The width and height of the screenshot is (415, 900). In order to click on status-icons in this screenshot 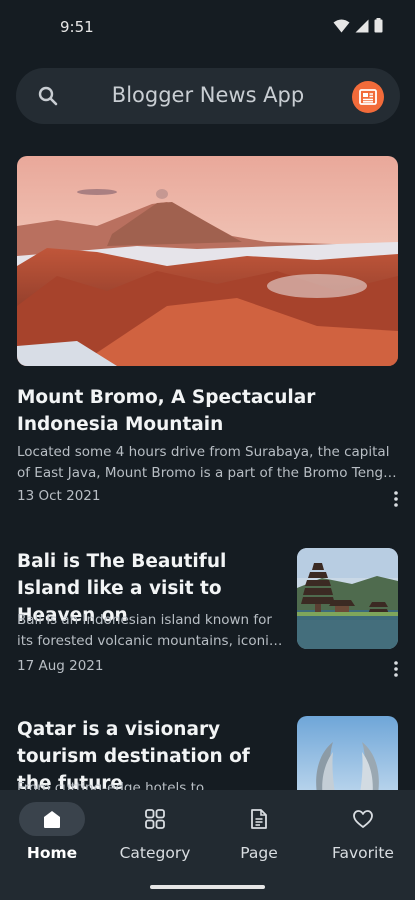, I will do `click(358, 25)`.